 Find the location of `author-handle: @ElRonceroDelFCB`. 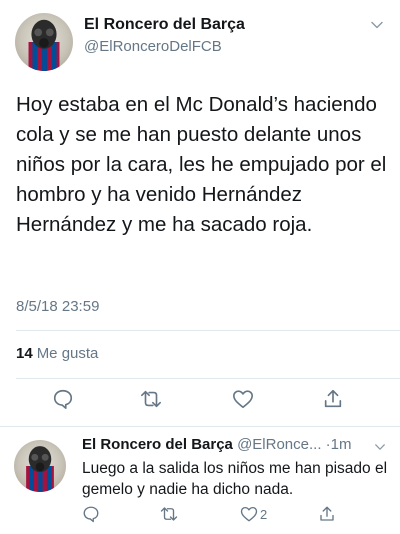

author-handle: @ElRonceroDelFCB is located at coordinates (153, 46).